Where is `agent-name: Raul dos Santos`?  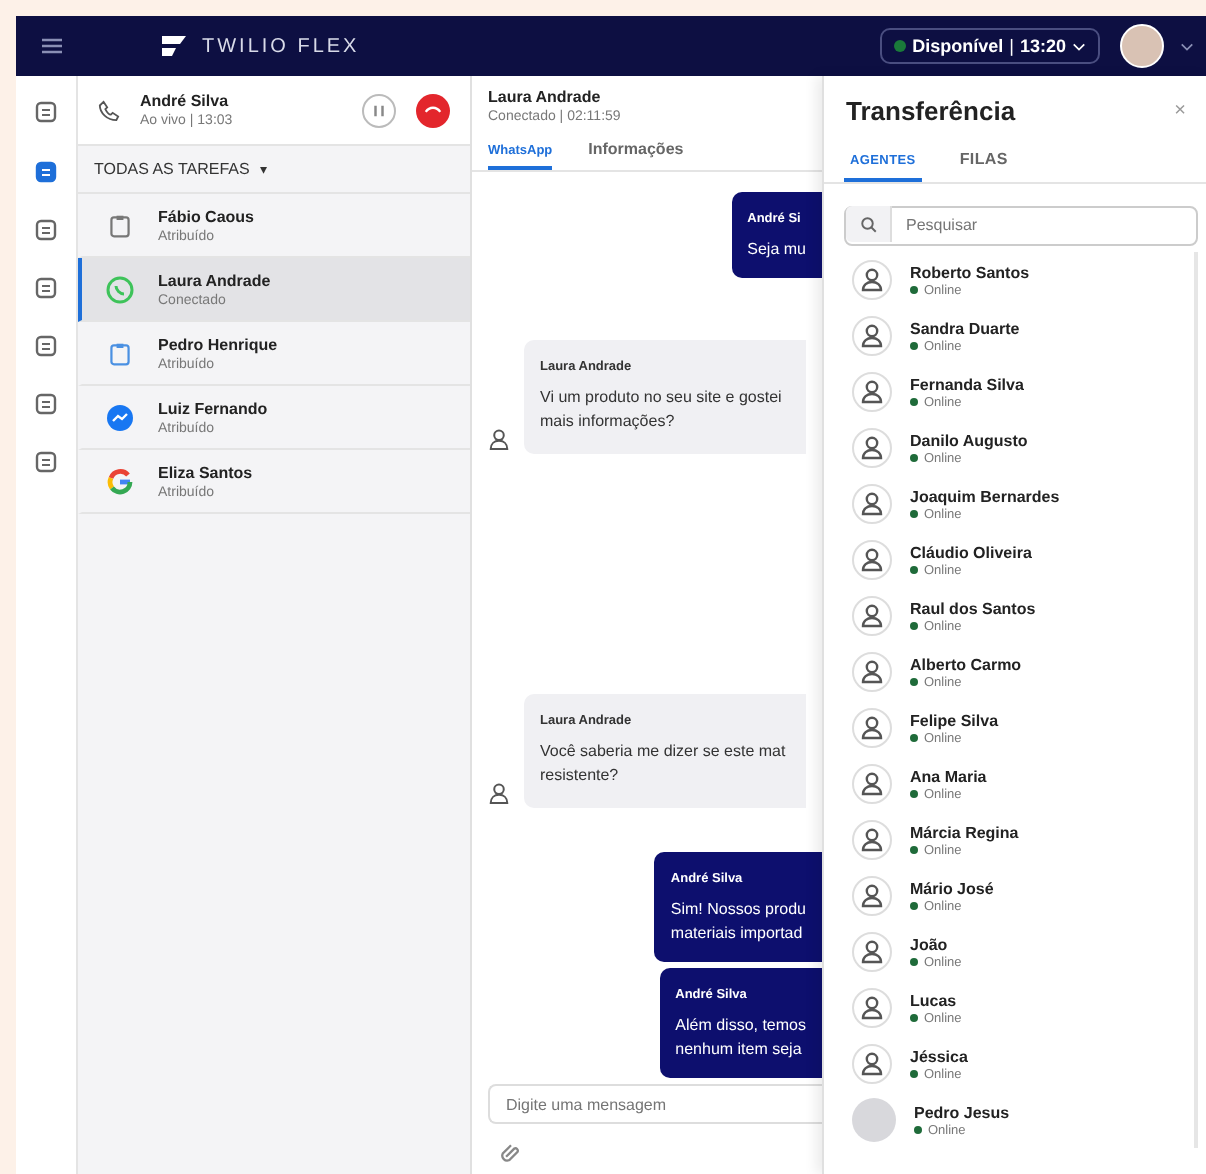
agent-name: Raul dos Santos is located at coordinates (973, 608).